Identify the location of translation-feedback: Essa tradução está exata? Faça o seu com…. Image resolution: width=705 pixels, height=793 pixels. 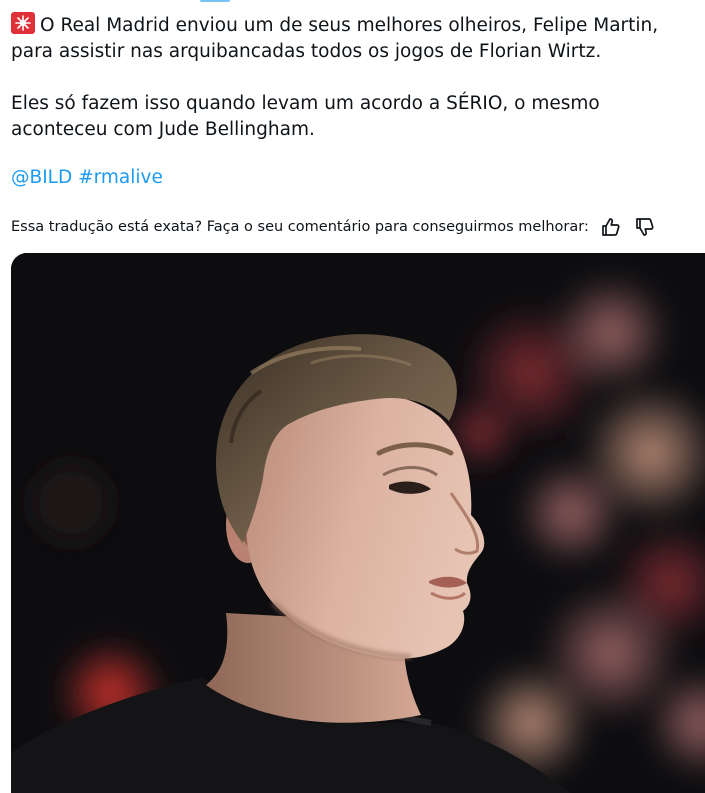
(358, 227).